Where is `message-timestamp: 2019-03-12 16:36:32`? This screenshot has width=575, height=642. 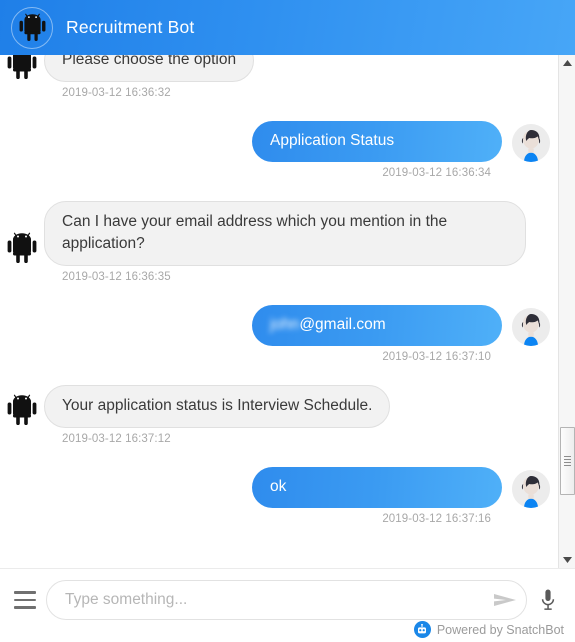 message-timestamp: 2019-03-12 16:36:32 is located at coordinates (116, 93).